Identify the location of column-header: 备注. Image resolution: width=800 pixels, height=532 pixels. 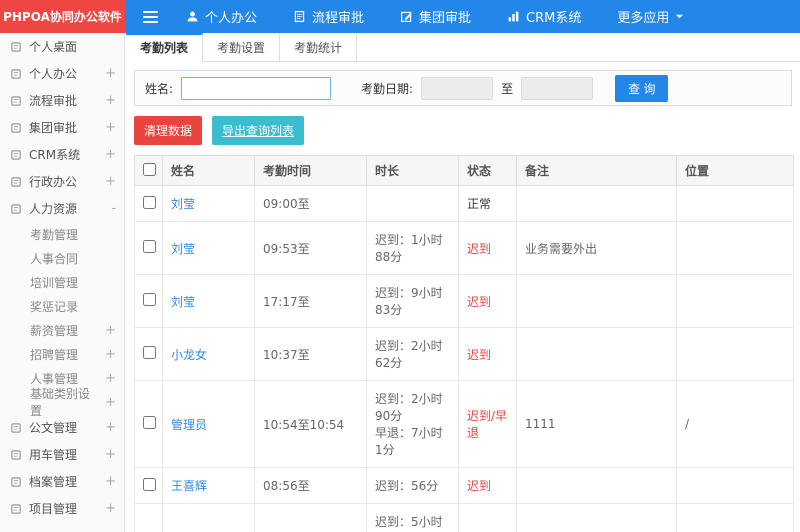
(596, 170).